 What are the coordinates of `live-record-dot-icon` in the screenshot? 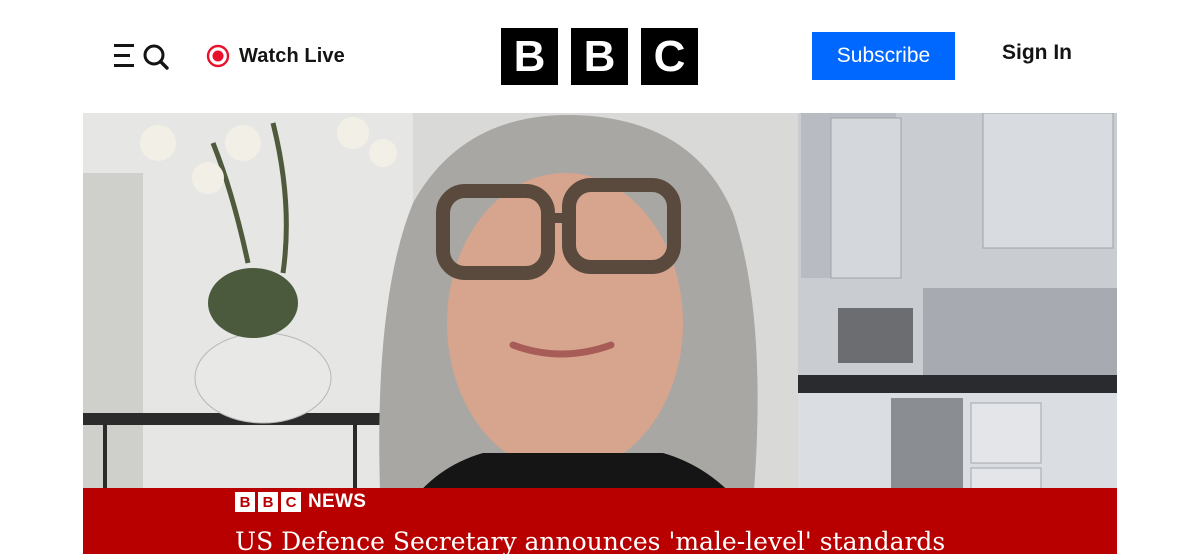 It's located at (218, 56).